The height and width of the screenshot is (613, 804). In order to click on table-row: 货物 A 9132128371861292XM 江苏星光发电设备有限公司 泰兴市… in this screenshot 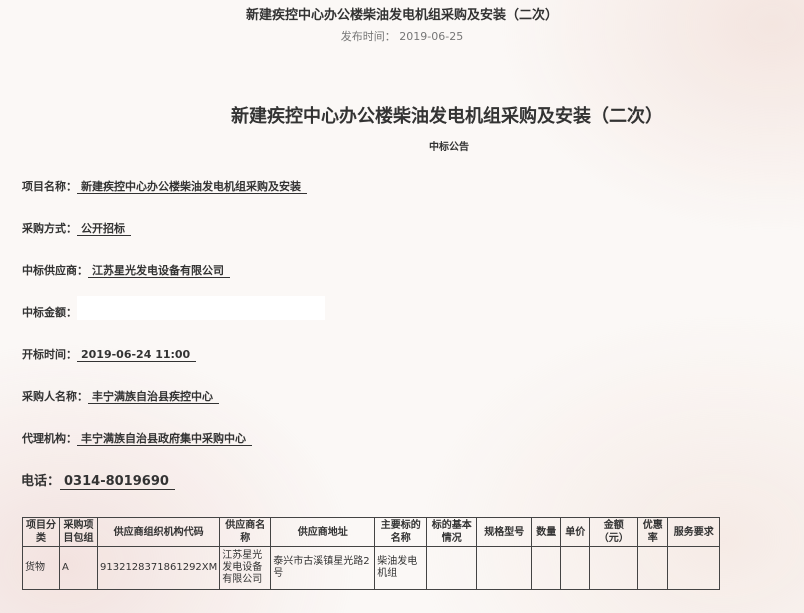, I will do `click(371, 568)`.